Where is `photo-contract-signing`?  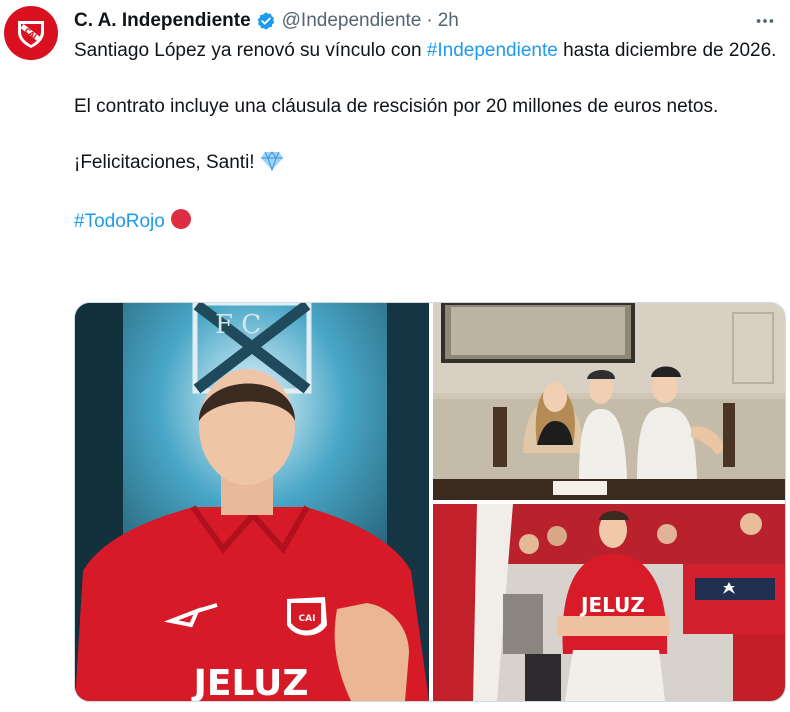 photo-contract-signing is located at coordinates (609, 401).